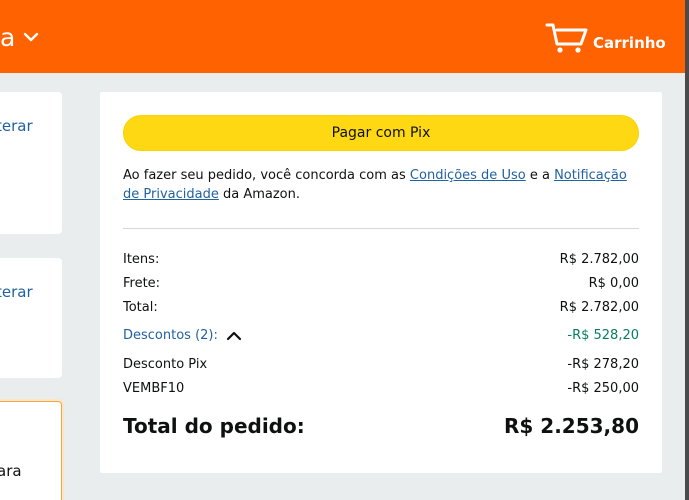 Image resolution: width=689 pixels, height=500 pixels. I want to click on shipping-address-card: terar, so click(31, 163).